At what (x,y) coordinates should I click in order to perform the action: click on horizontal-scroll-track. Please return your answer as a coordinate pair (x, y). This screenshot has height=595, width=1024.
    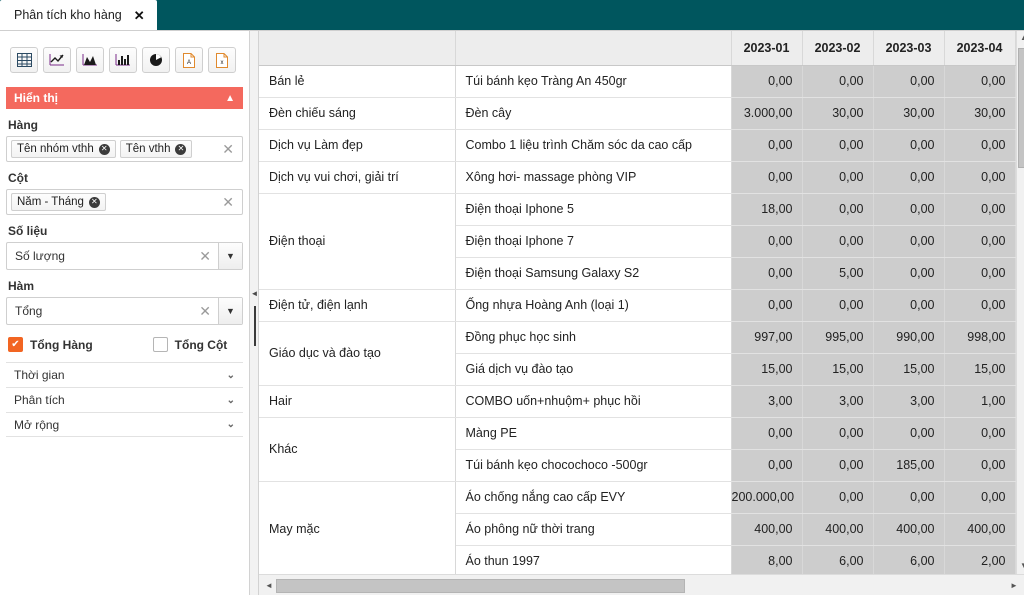
    Looking at the image, I should click on (641, 585).